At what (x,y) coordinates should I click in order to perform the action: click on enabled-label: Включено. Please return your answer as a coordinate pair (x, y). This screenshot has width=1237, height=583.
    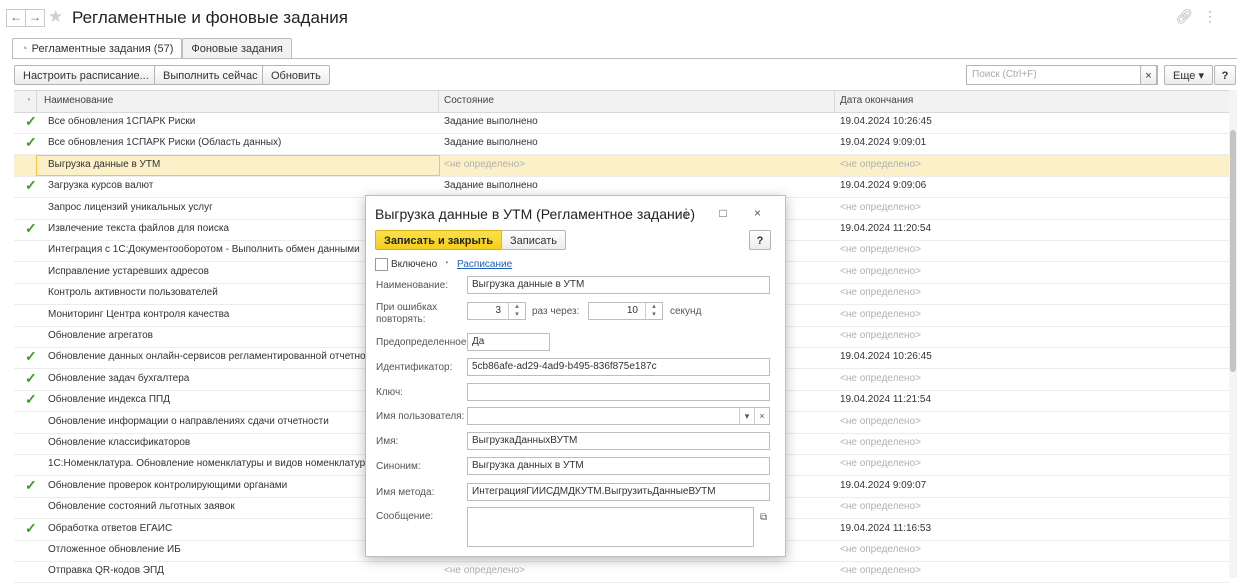
    Looking at the image, I should click on (414, 264).